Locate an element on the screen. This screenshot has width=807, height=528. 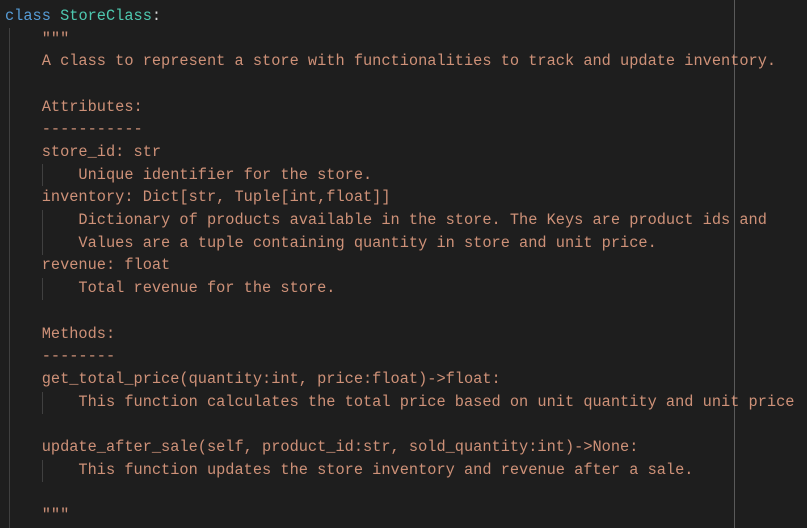
code-line: Methods: is located at coordinates (60, 333).